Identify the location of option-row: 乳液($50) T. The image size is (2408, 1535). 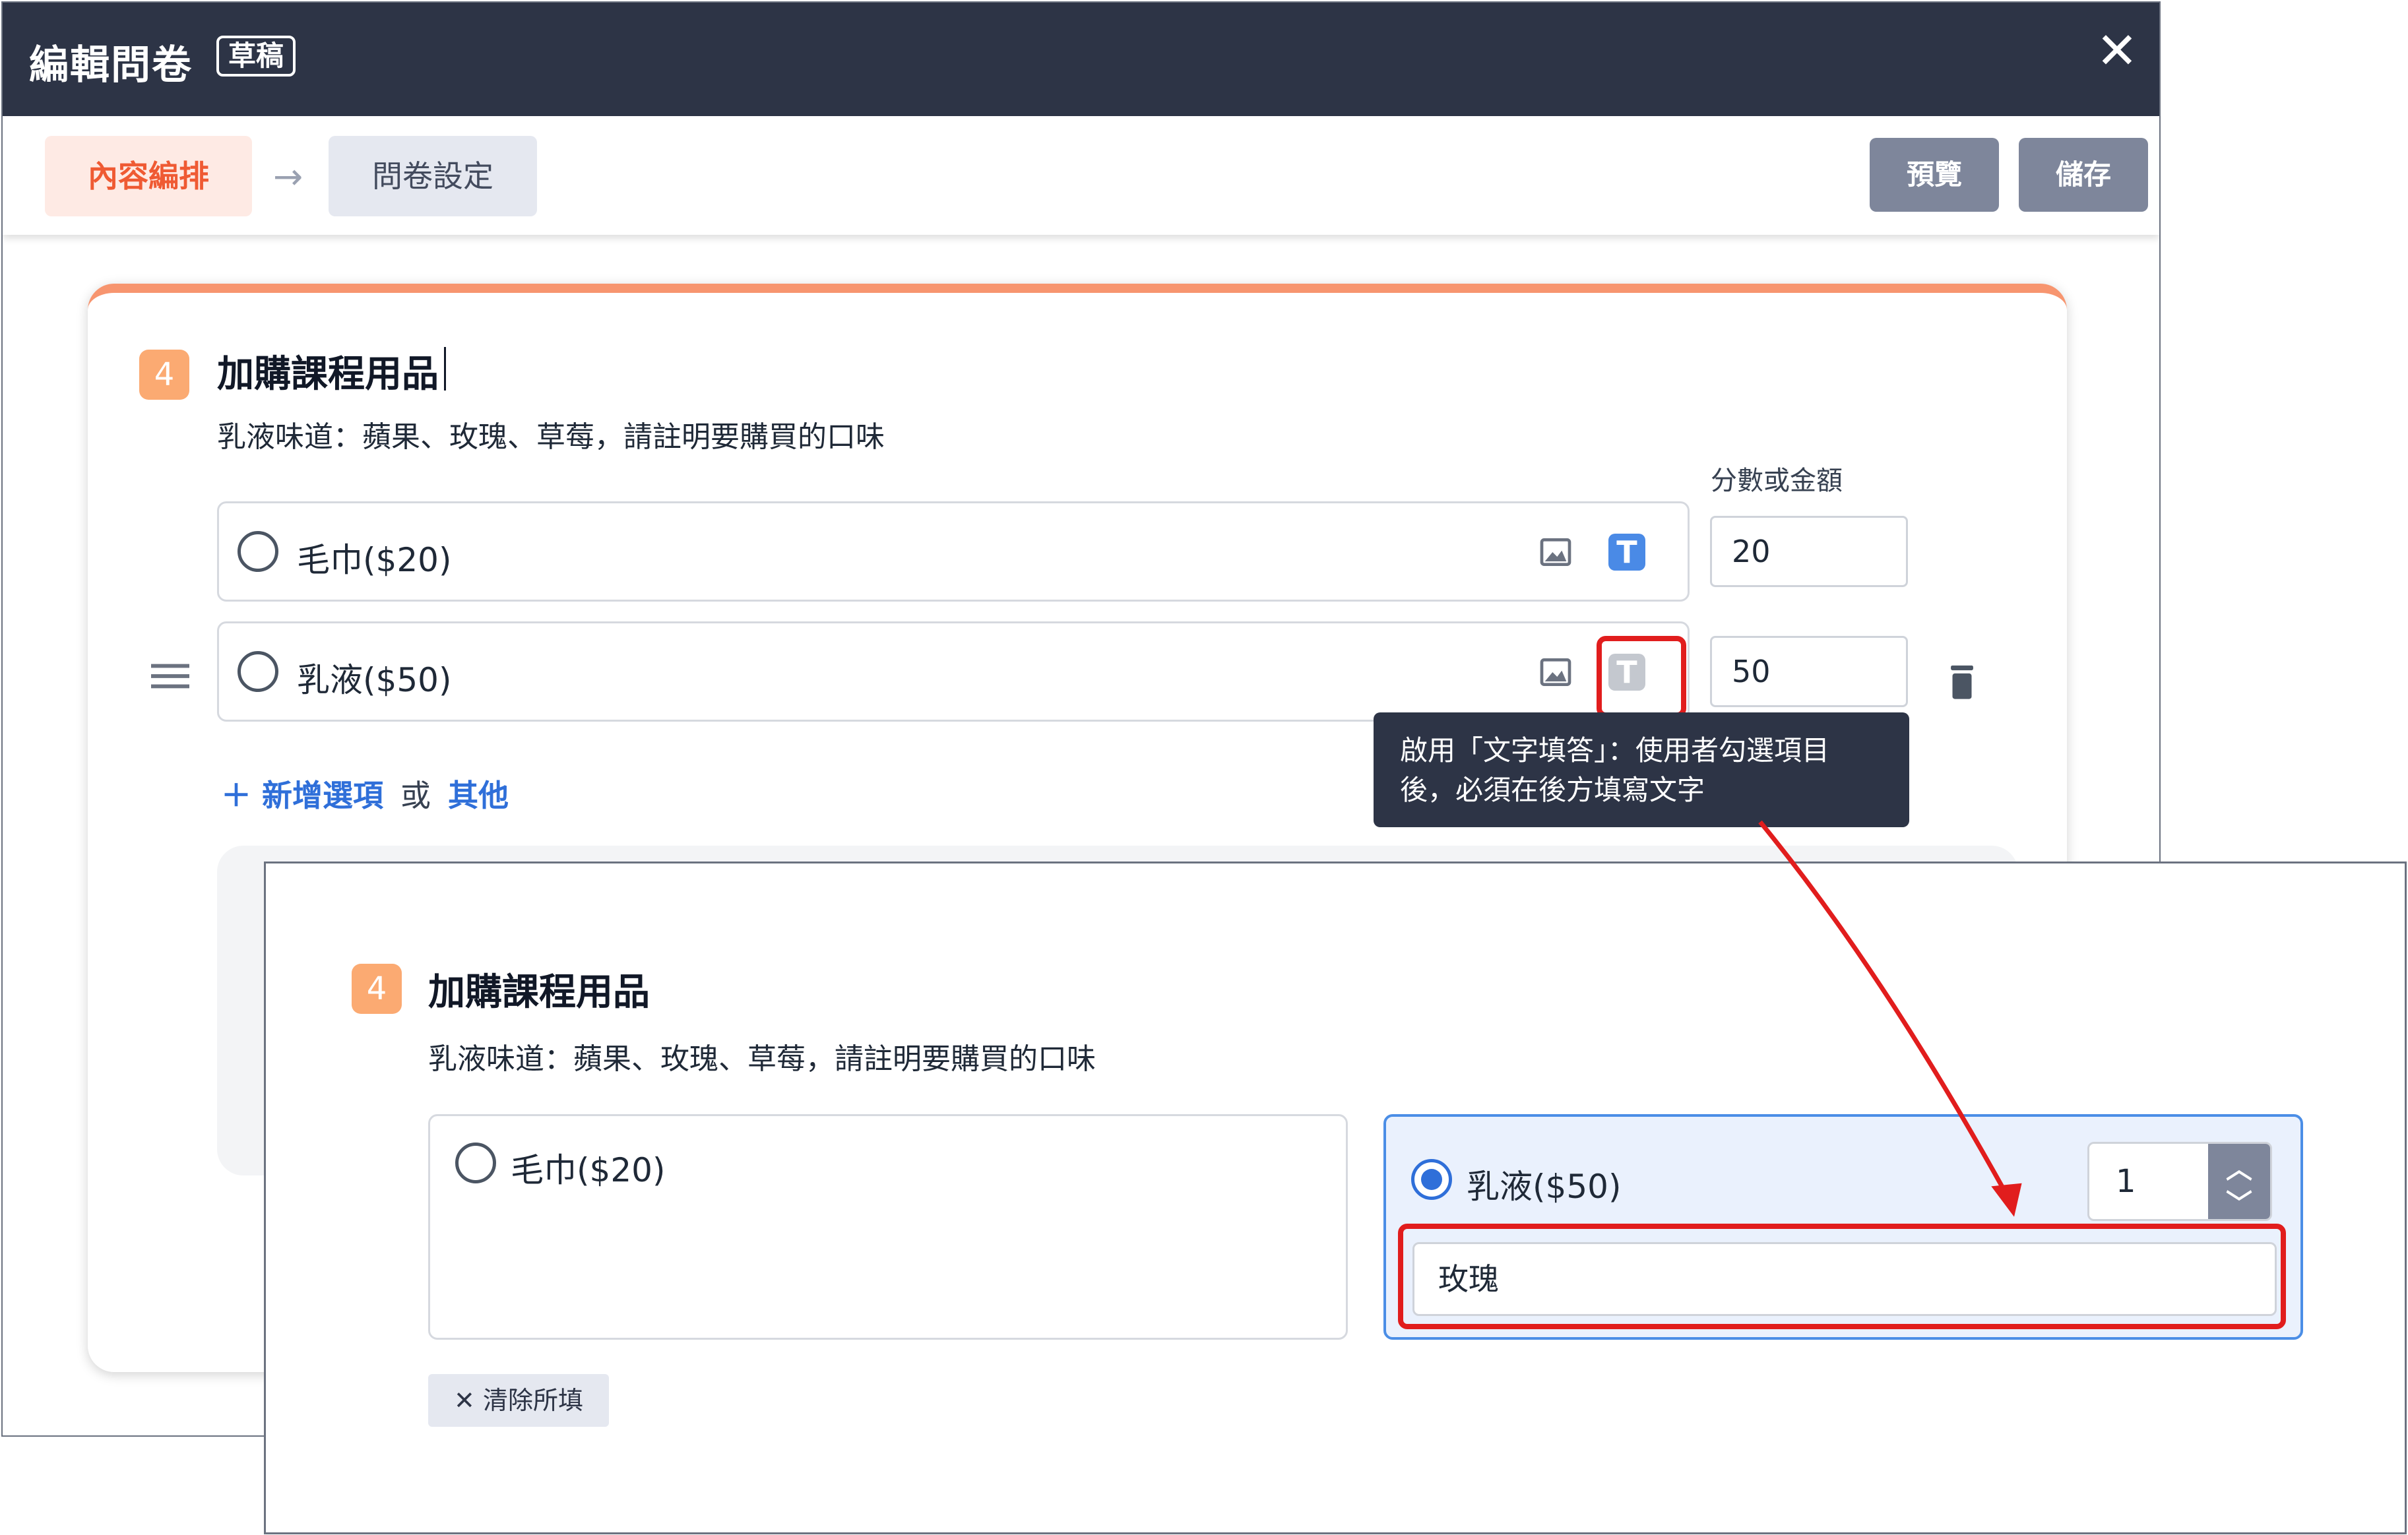
(953, 672).